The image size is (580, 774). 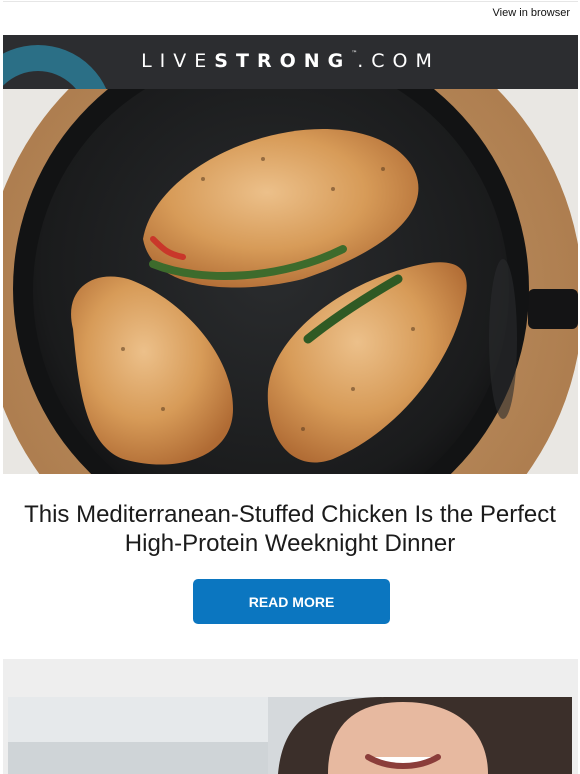 I want to click on smiling-woman-illustration, so click(x=290, y=735).